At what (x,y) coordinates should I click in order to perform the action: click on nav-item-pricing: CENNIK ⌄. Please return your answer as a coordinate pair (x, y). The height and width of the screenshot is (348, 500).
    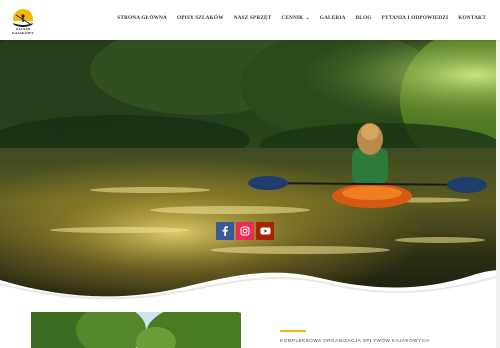
    Looking at the image, I should click on (295, 18).